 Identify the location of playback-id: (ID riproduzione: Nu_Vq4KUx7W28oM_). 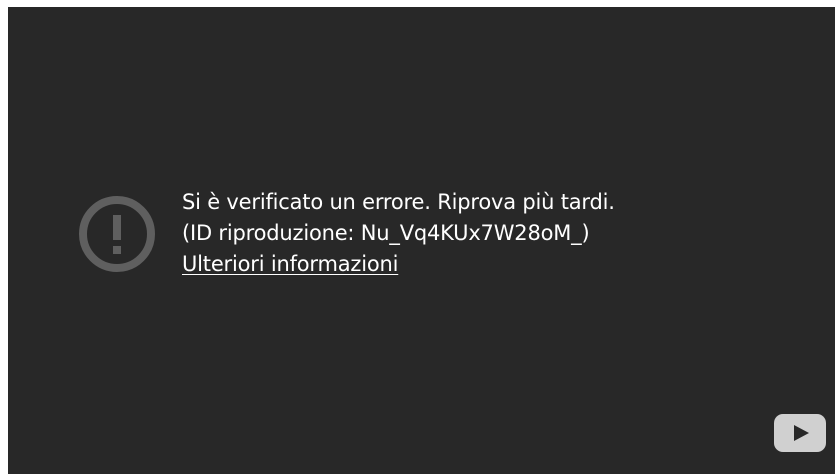
(386, 233).